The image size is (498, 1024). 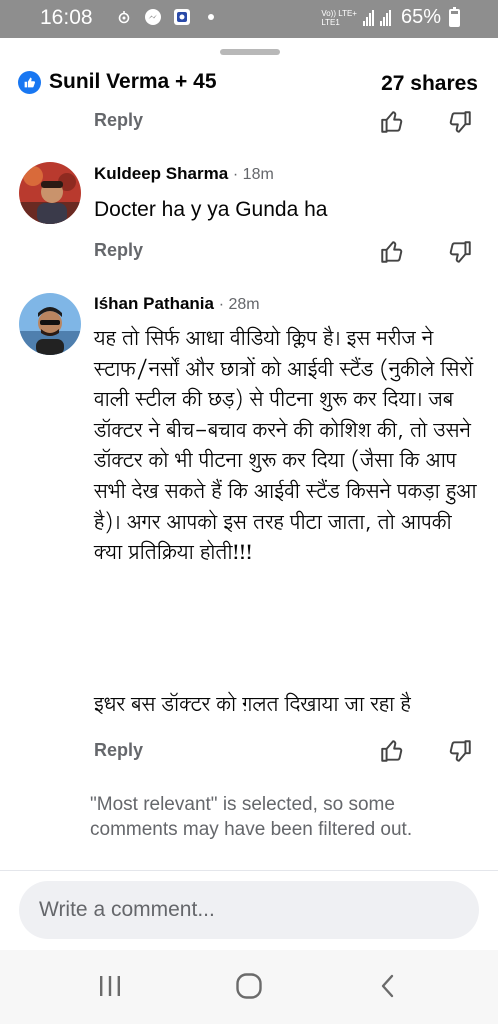 I want to click on comment-time: · 18m, so click(x=253, y=174).